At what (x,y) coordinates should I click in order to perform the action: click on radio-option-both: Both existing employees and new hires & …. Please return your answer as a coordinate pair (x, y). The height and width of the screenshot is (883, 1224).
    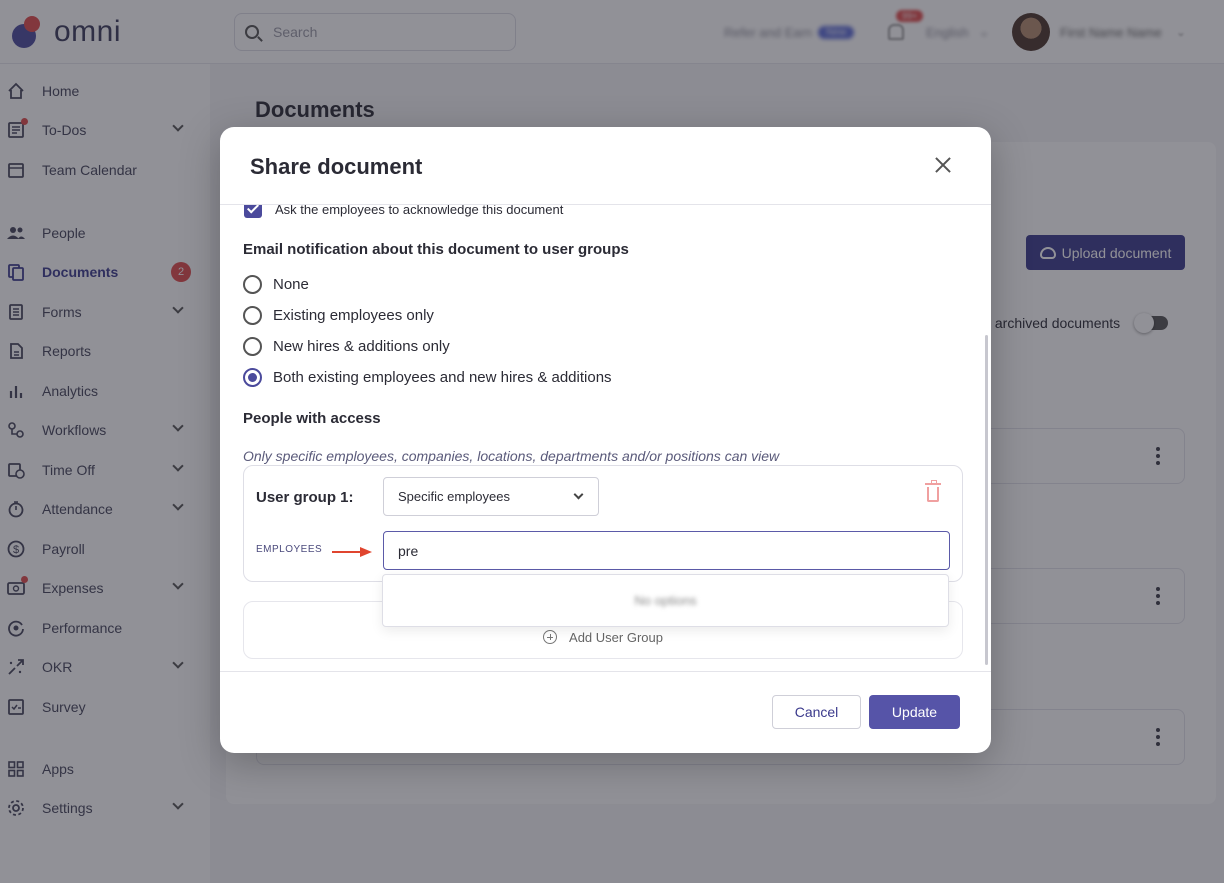
    Looking at the image, I should click on (427, 377).